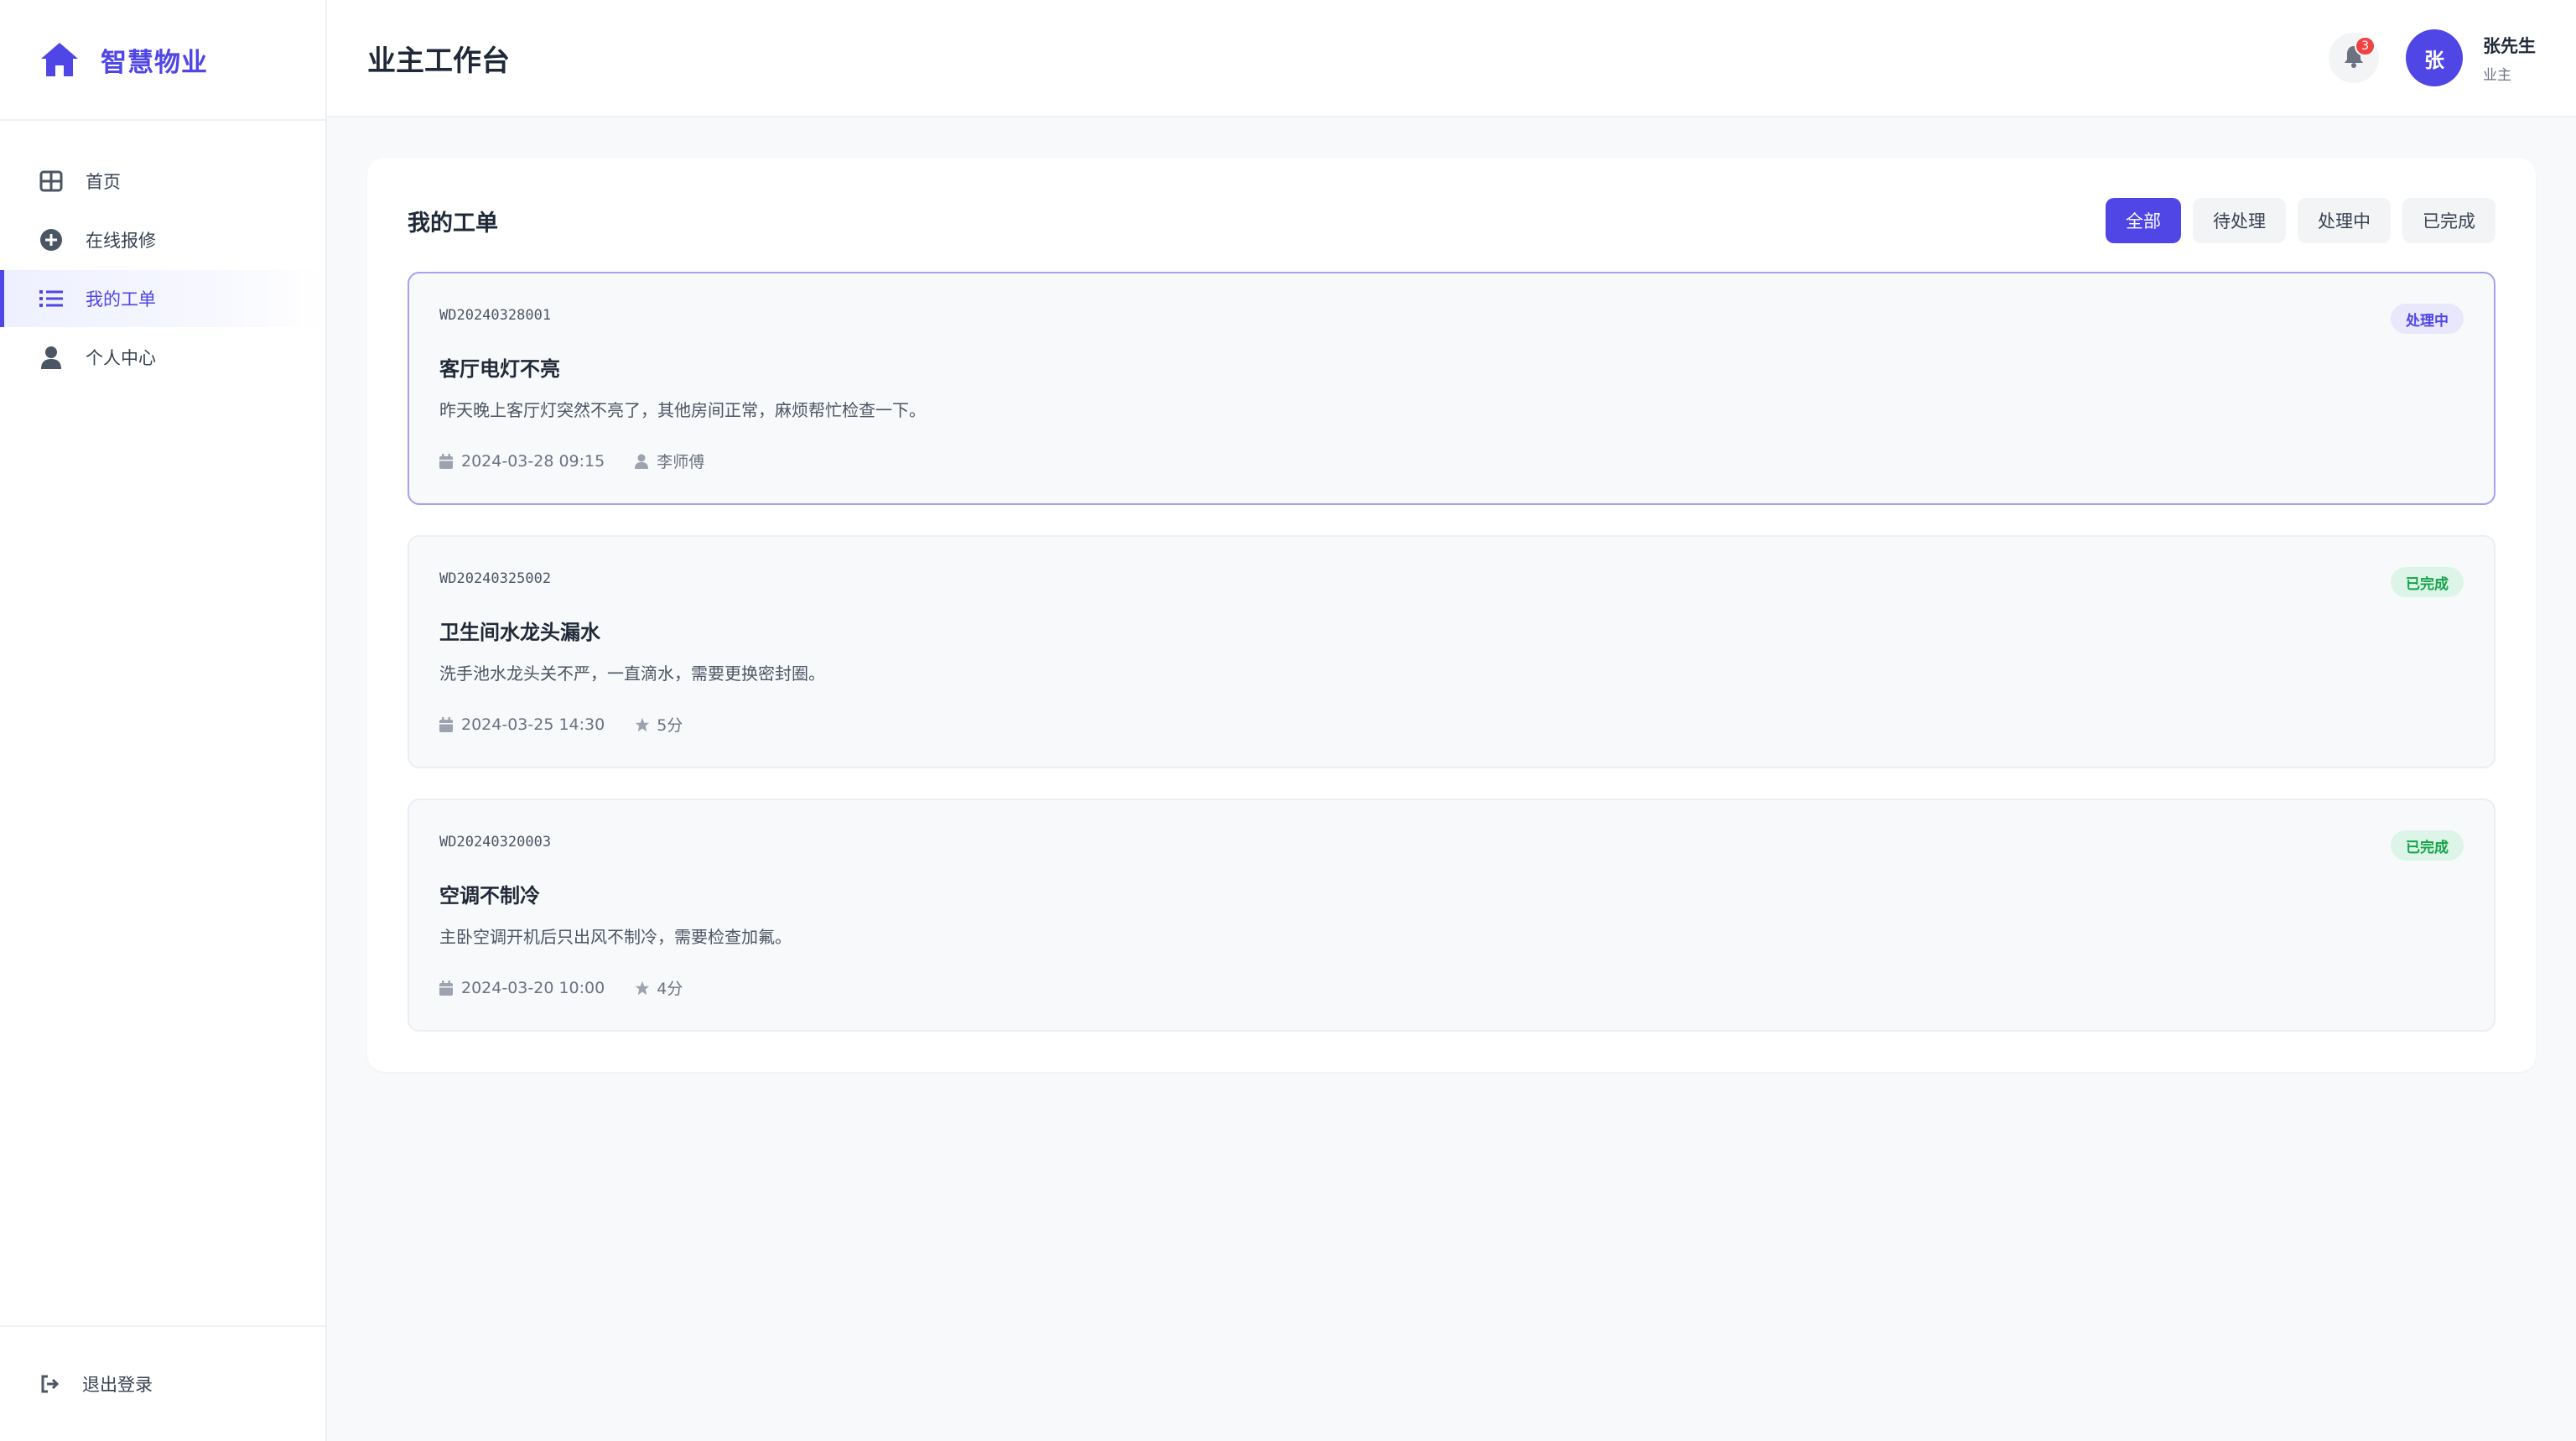 This screenshot has width=2576, height=1441. Describe the element at coordinates (2143, 221) in the screenshot. I see `filter-all-button: 全部` at that location.